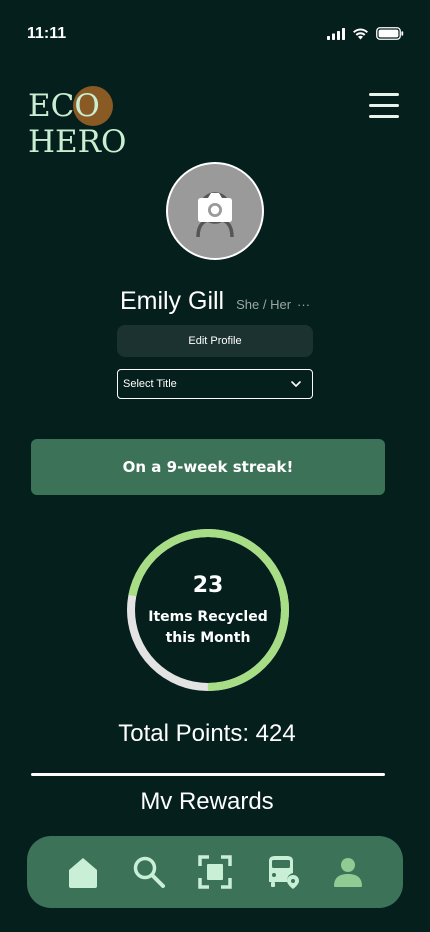 This screenshot has width=430, height=932. I want to click on status-time: 11:11, so click(47, 33).